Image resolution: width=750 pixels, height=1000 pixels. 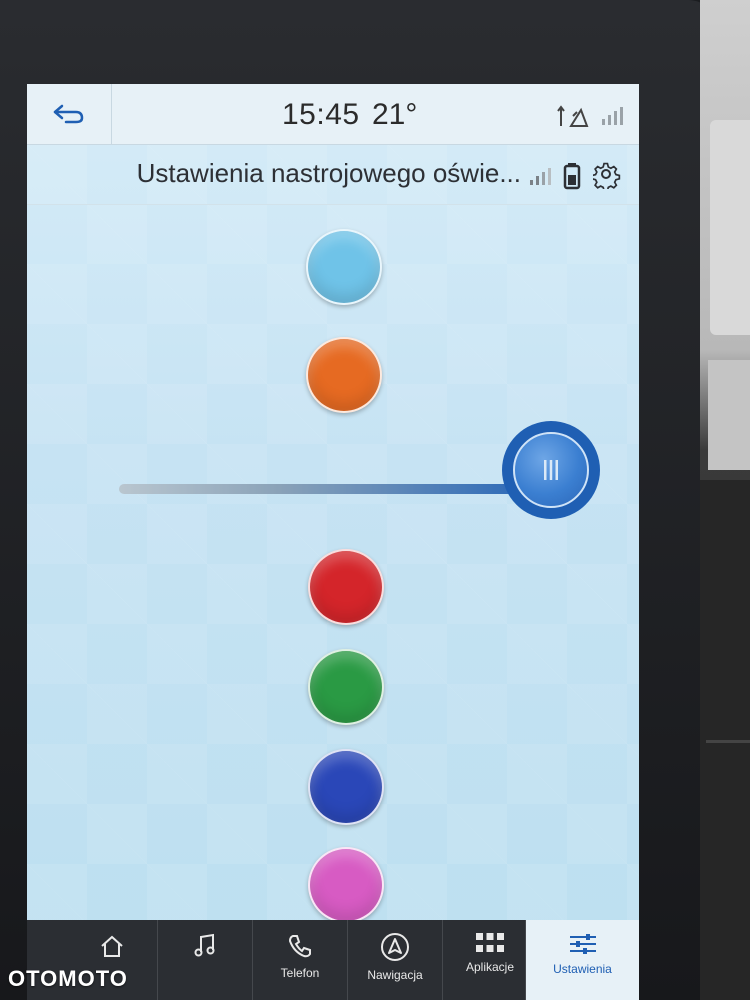 What do you see at coordinates (319, 489) in the screenshot?
I see `brightness-slider-track` at bounding box center [319, 489].